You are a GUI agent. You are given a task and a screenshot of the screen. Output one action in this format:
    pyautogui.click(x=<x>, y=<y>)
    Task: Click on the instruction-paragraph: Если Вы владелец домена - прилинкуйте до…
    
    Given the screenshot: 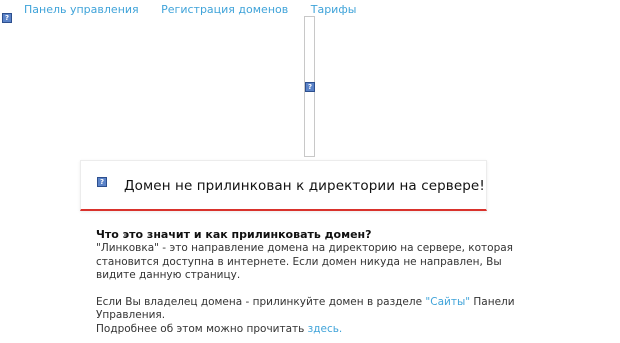 What is the action you would take?
    pyautogui.click(x=306, y=309)
    